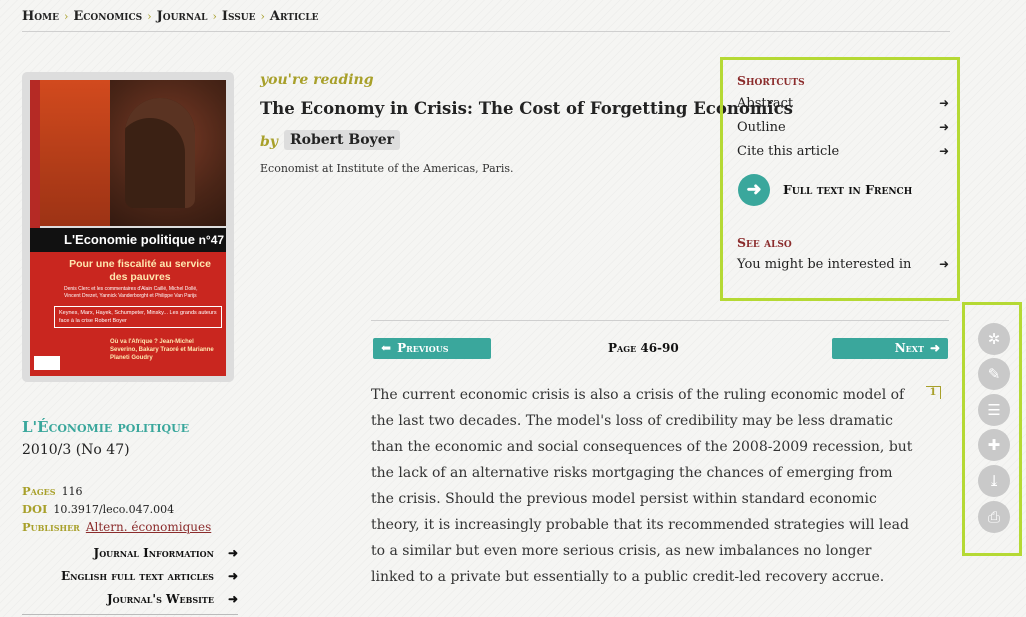  I want to click on see-also-link: You might be interested in ➜, so click(843, 264).